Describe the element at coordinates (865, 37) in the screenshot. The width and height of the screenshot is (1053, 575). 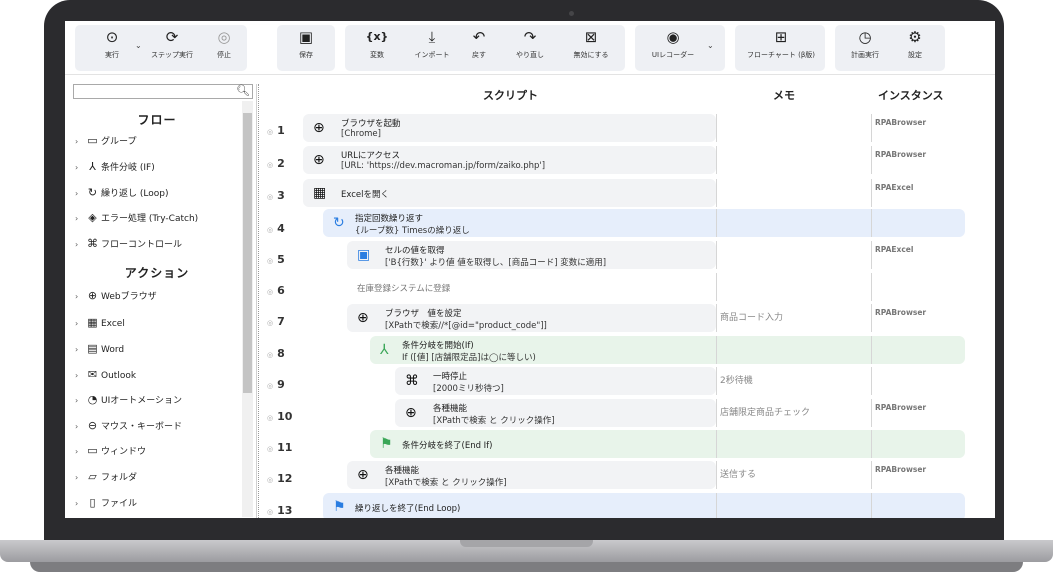
I see `timer-icon: ◷` at that location.